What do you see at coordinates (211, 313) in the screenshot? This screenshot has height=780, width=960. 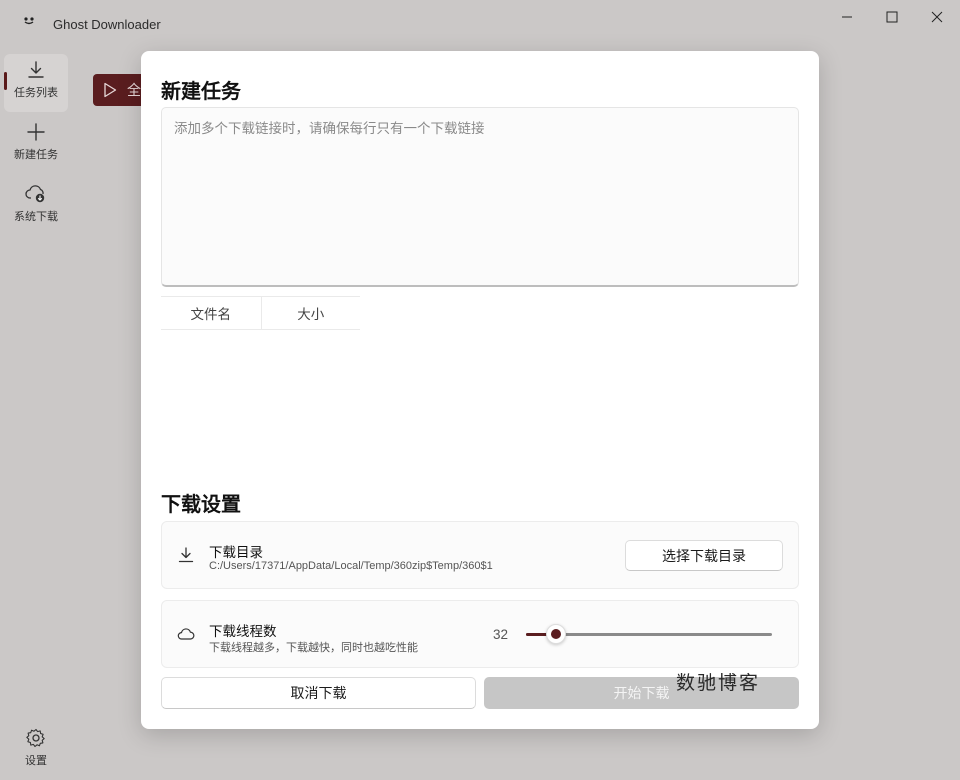 I see `column-header-filename: 文件名` at bounding box center [211, 313].